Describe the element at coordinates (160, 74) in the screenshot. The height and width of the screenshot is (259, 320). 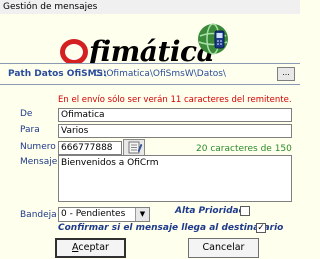
I see `path-value: C:\Ofimatica\OfiSmsW\Datos\` at that location.